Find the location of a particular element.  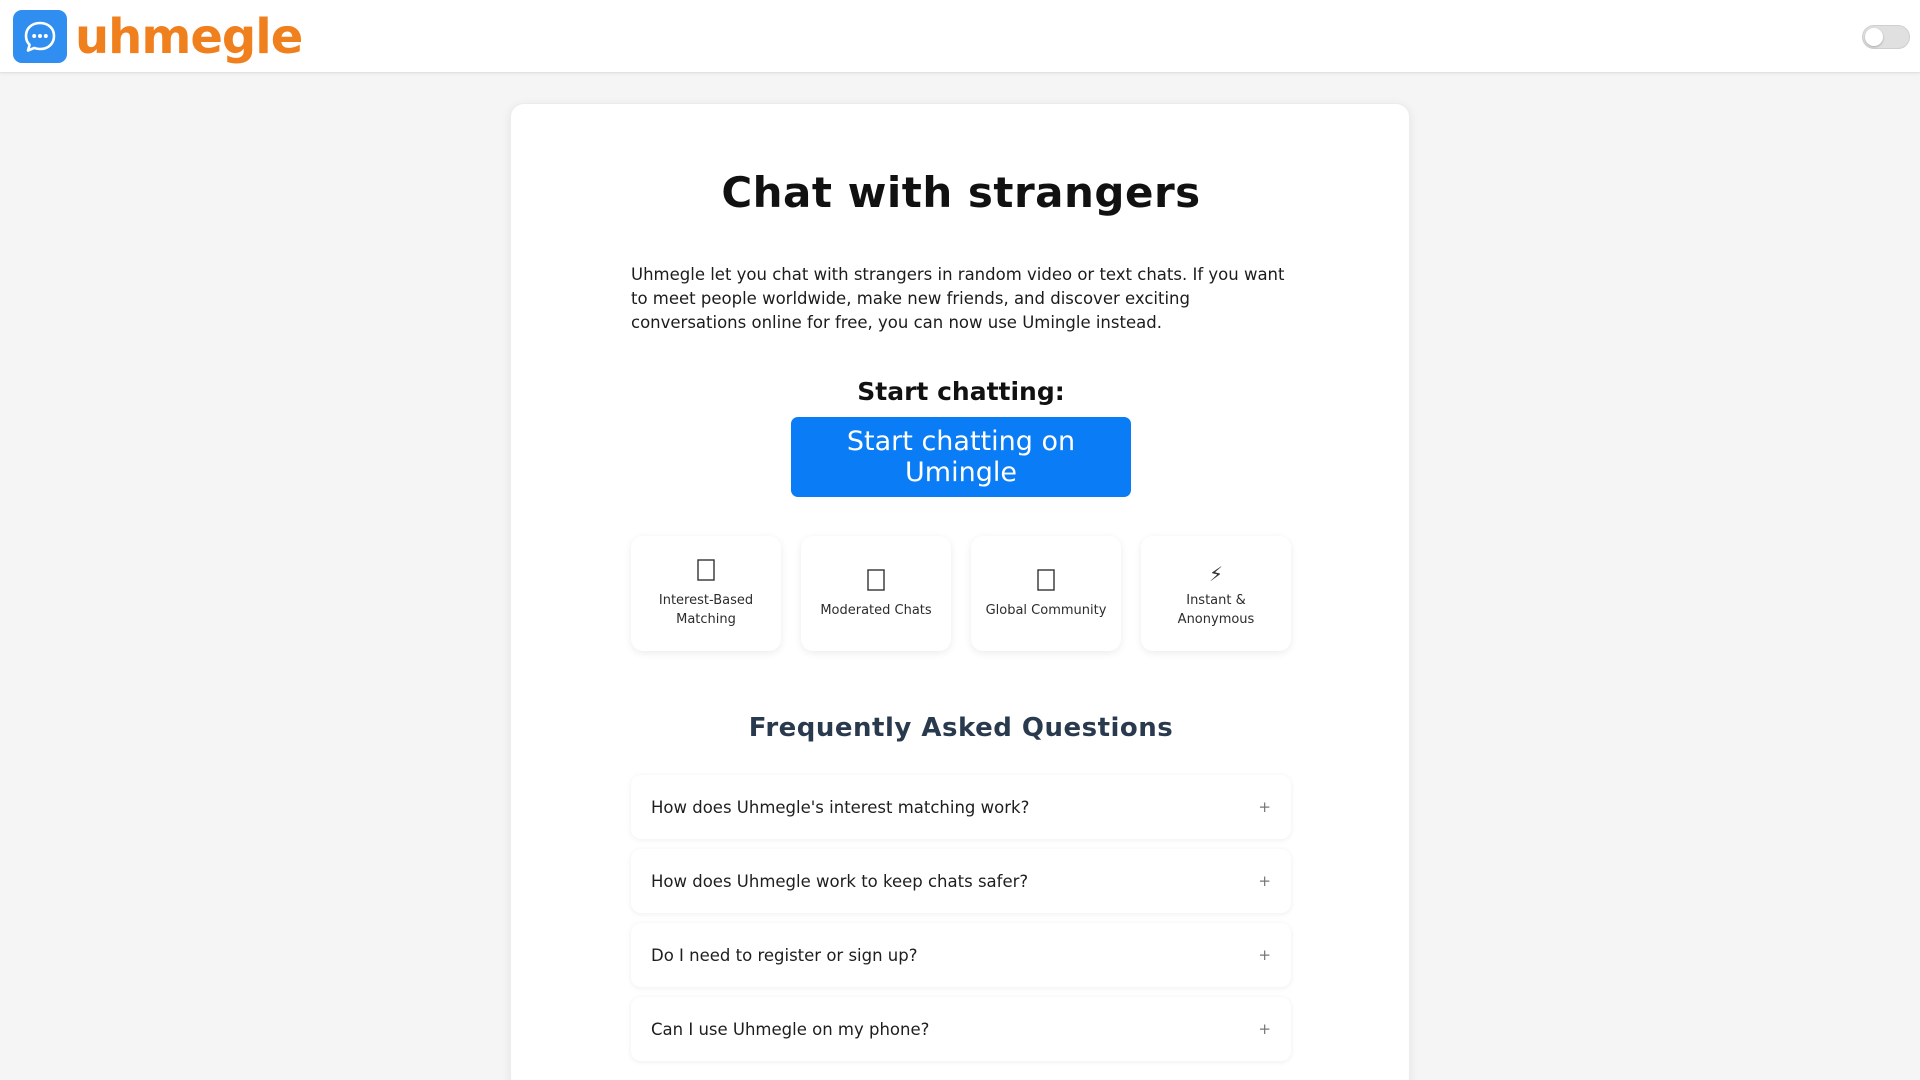

faq-question: Can I use Uhmegle on my phone? is located at coordinates (790, 1029).